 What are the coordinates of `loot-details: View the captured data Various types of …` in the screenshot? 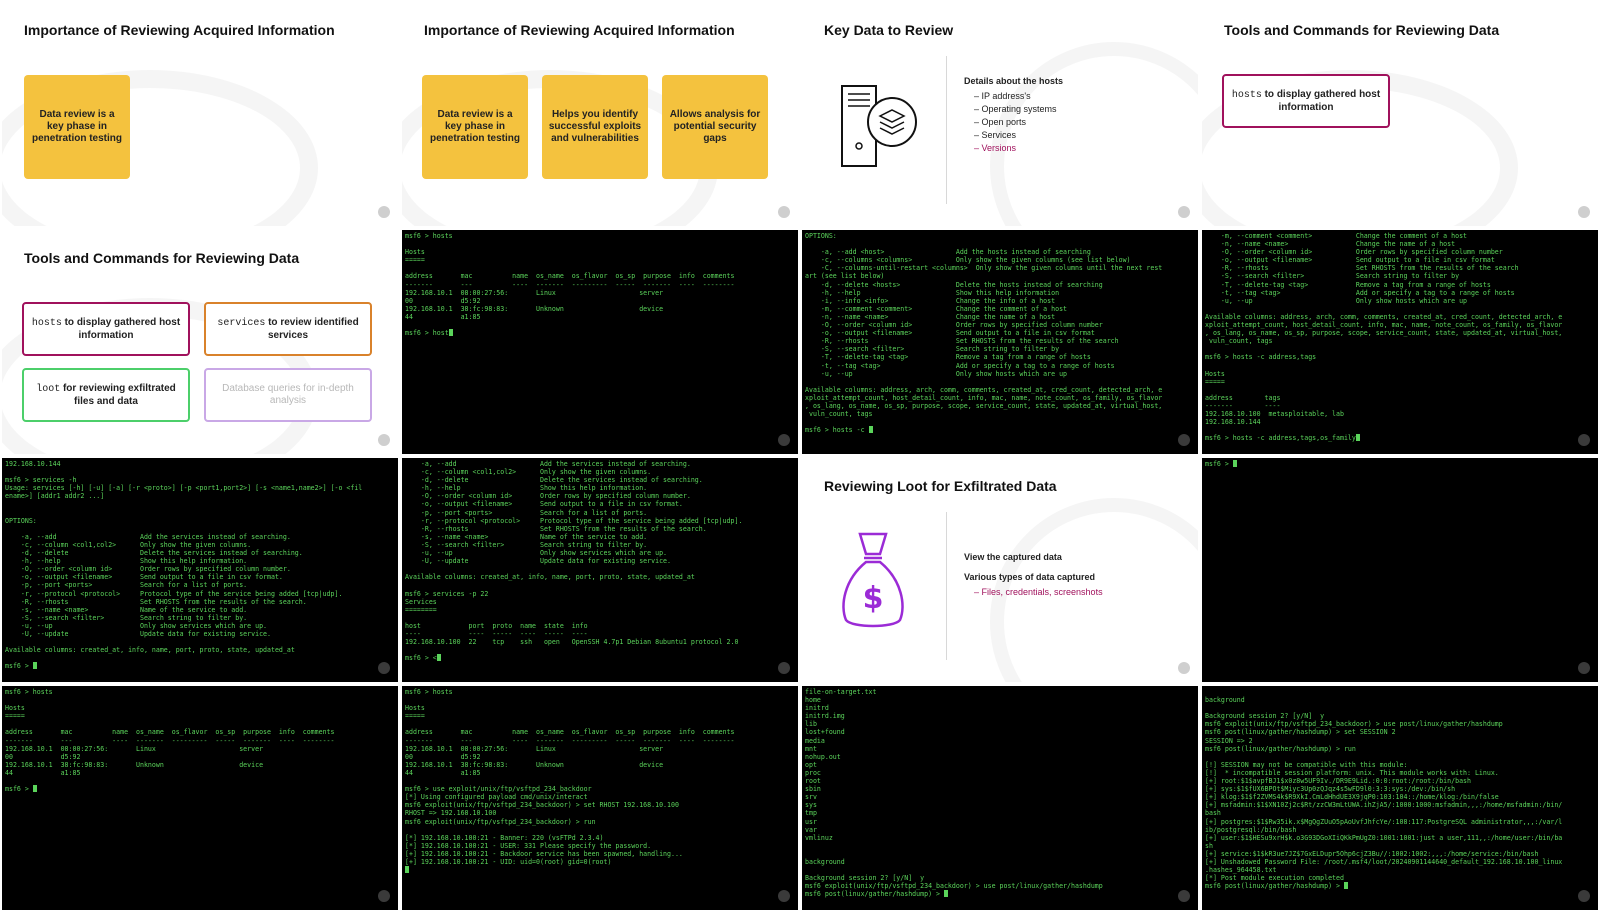 It's located at (1033, 575).